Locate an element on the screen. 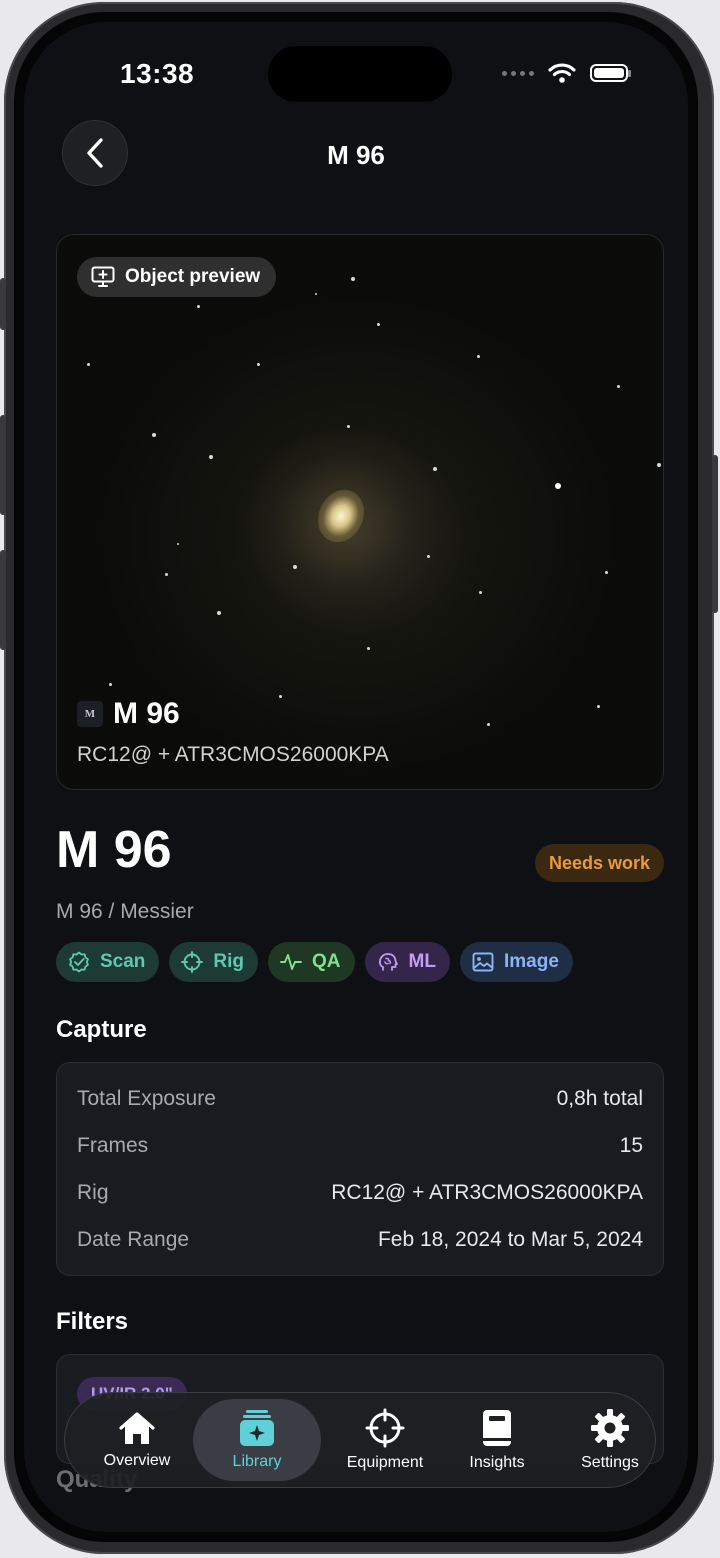  tag-label: Scan is located at coordinates (123, 961).